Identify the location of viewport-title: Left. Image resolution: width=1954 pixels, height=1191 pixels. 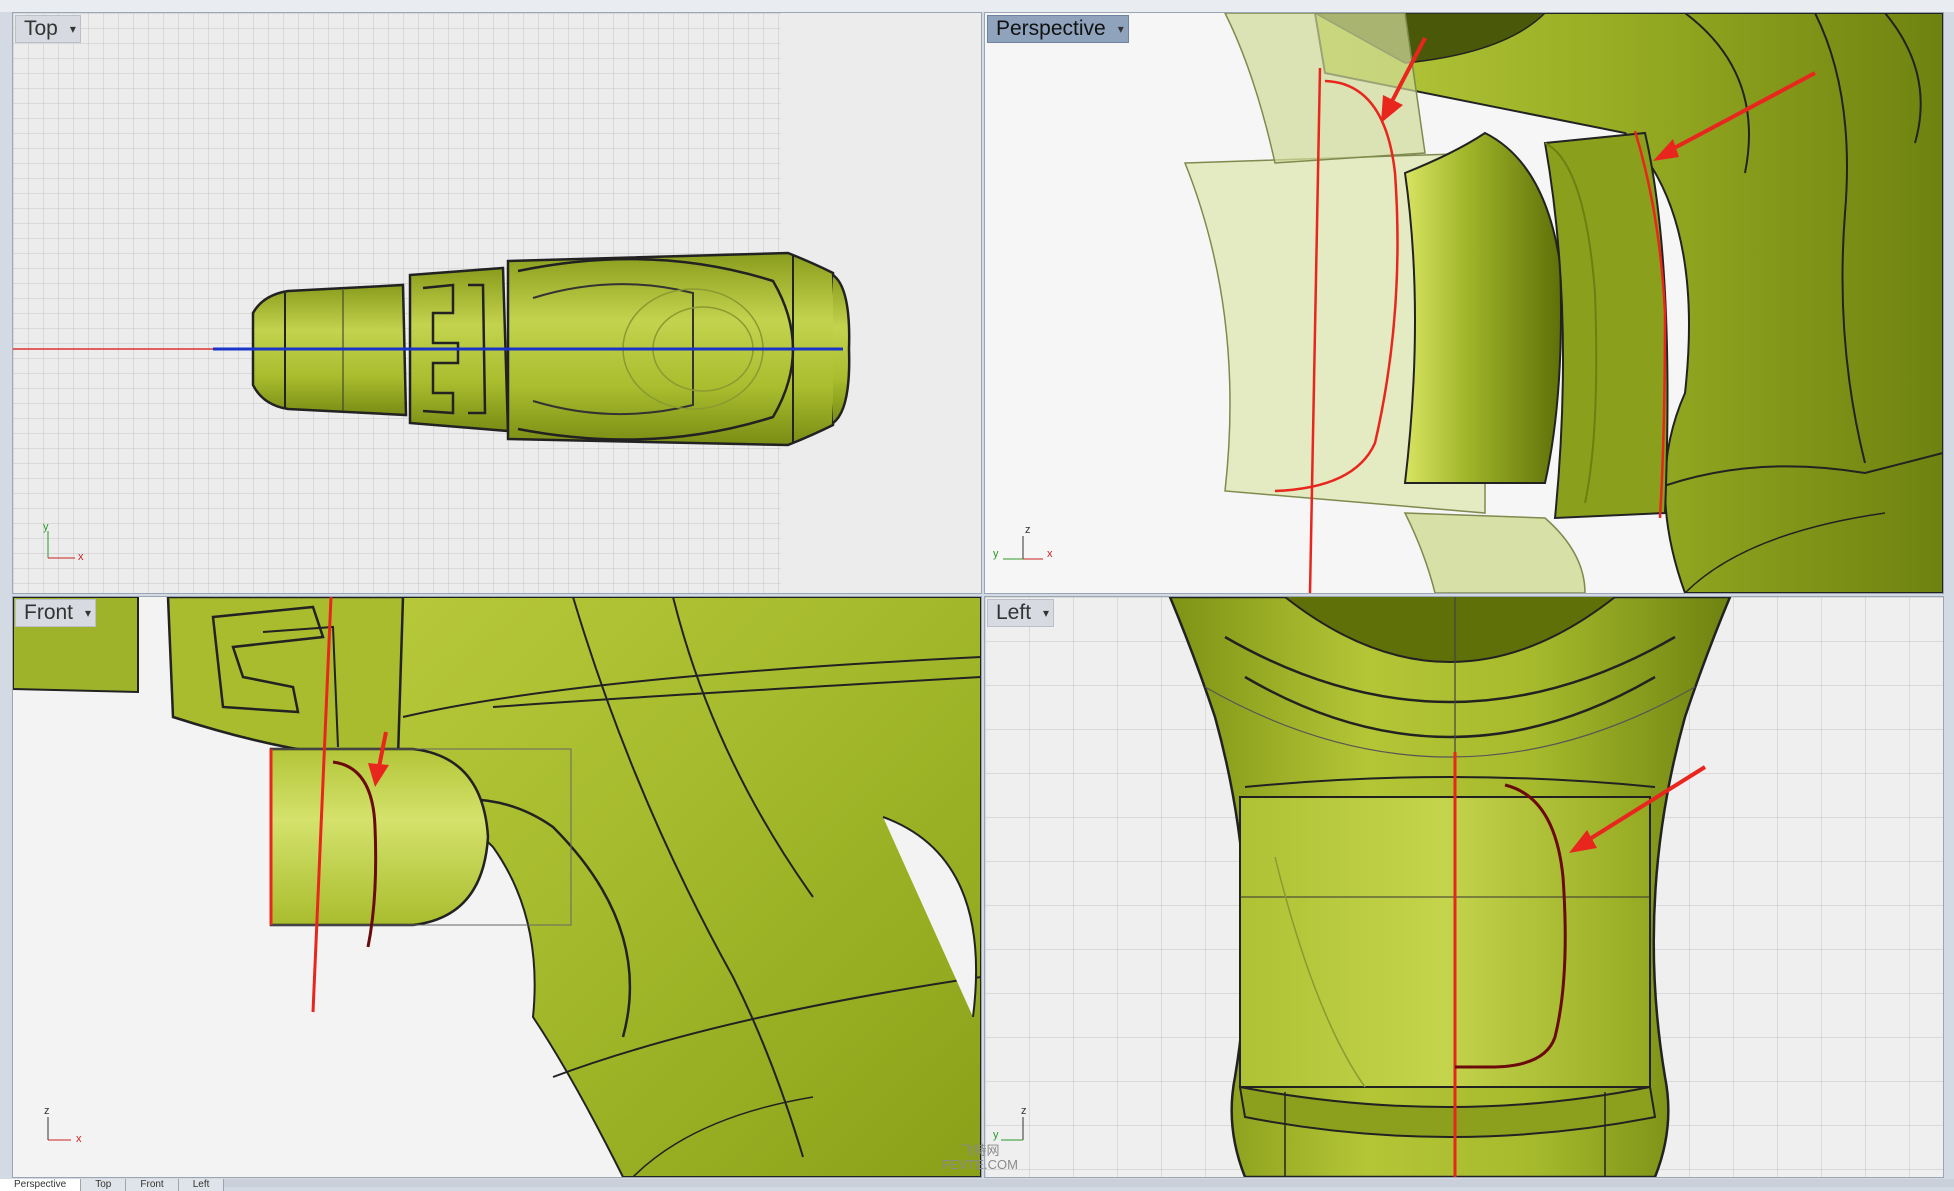
(1014, 612).